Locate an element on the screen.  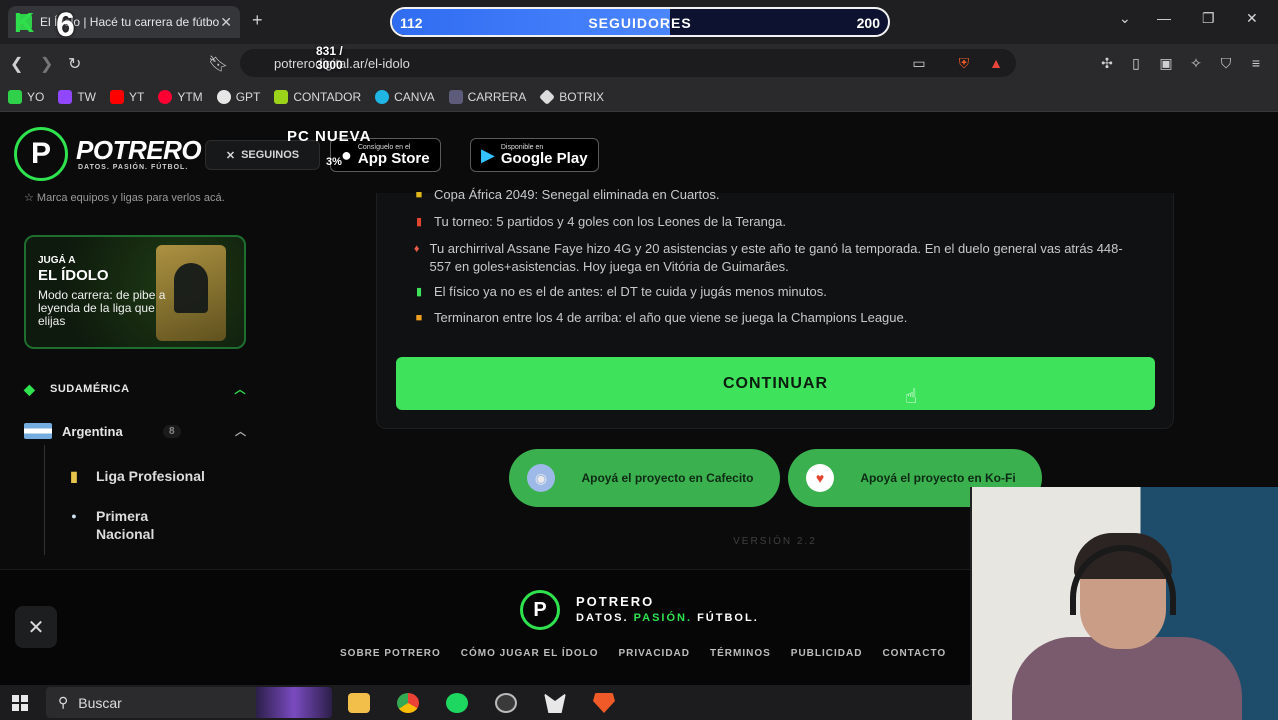
footer-link-terminos: TÉRMINOS is located at coordinates (740, 653).